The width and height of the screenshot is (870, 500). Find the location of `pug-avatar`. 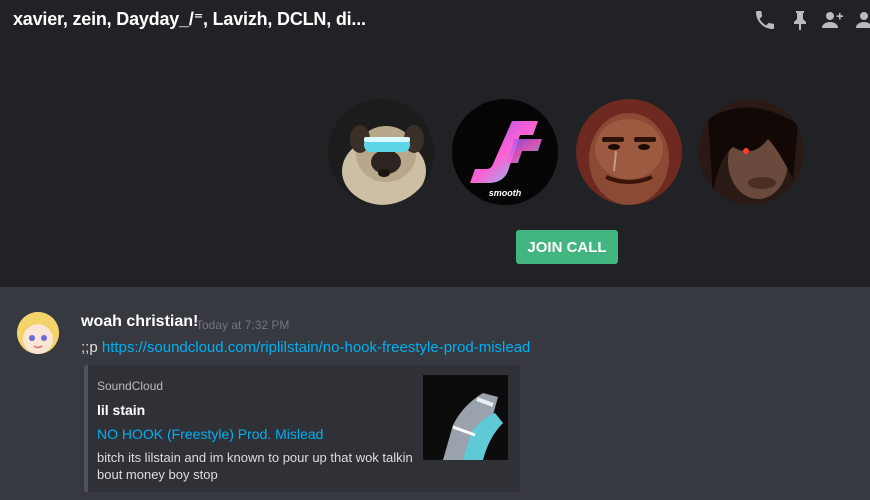

pug-avatar is located at coordinates (381, 152).